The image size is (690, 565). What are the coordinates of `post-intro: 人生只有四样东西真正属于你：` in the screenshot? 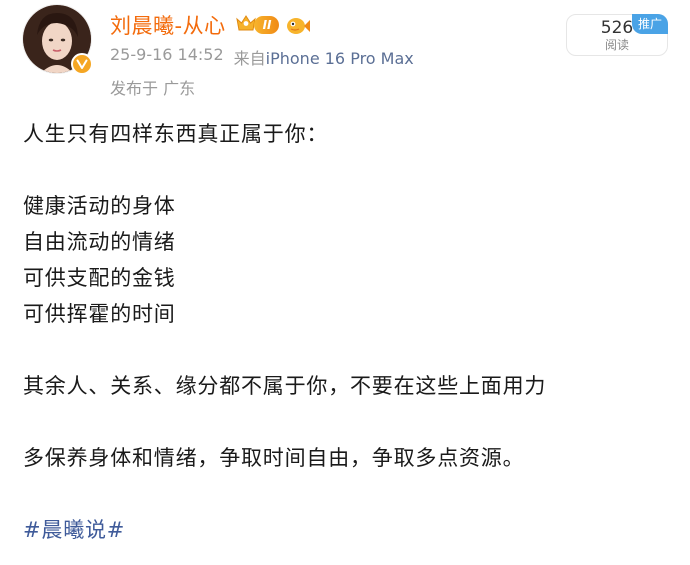 It's located at (176, 134).